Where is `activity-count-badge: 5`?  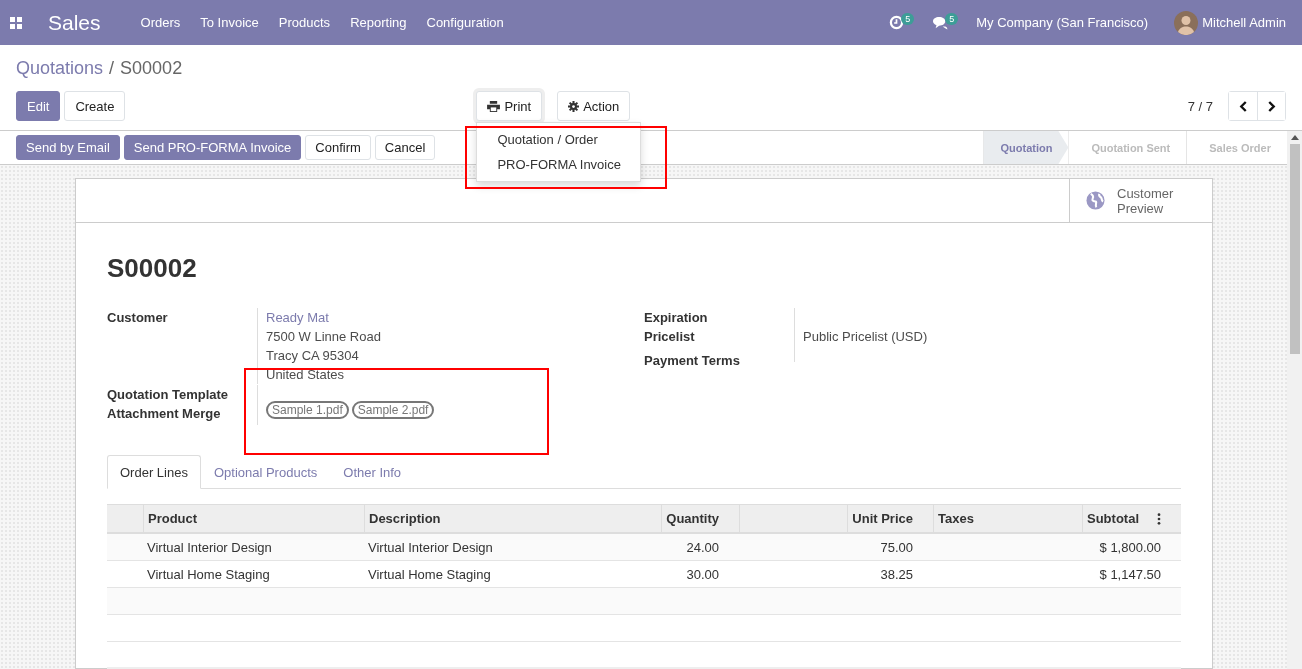 activity-count-badge: 5 is located at coordinates (908, 18).